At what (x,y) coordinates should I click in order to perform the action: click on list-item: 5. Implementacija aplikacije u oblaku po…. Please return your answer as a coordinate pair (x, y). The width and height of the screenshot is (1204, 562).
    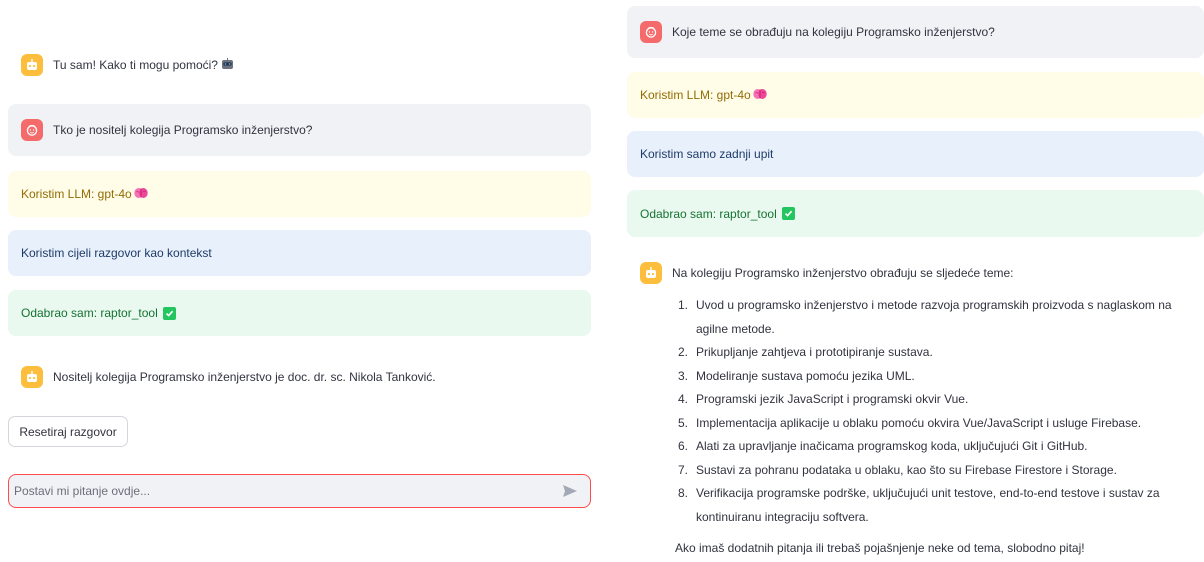
    Looking at the image, I should click on (910, 422).